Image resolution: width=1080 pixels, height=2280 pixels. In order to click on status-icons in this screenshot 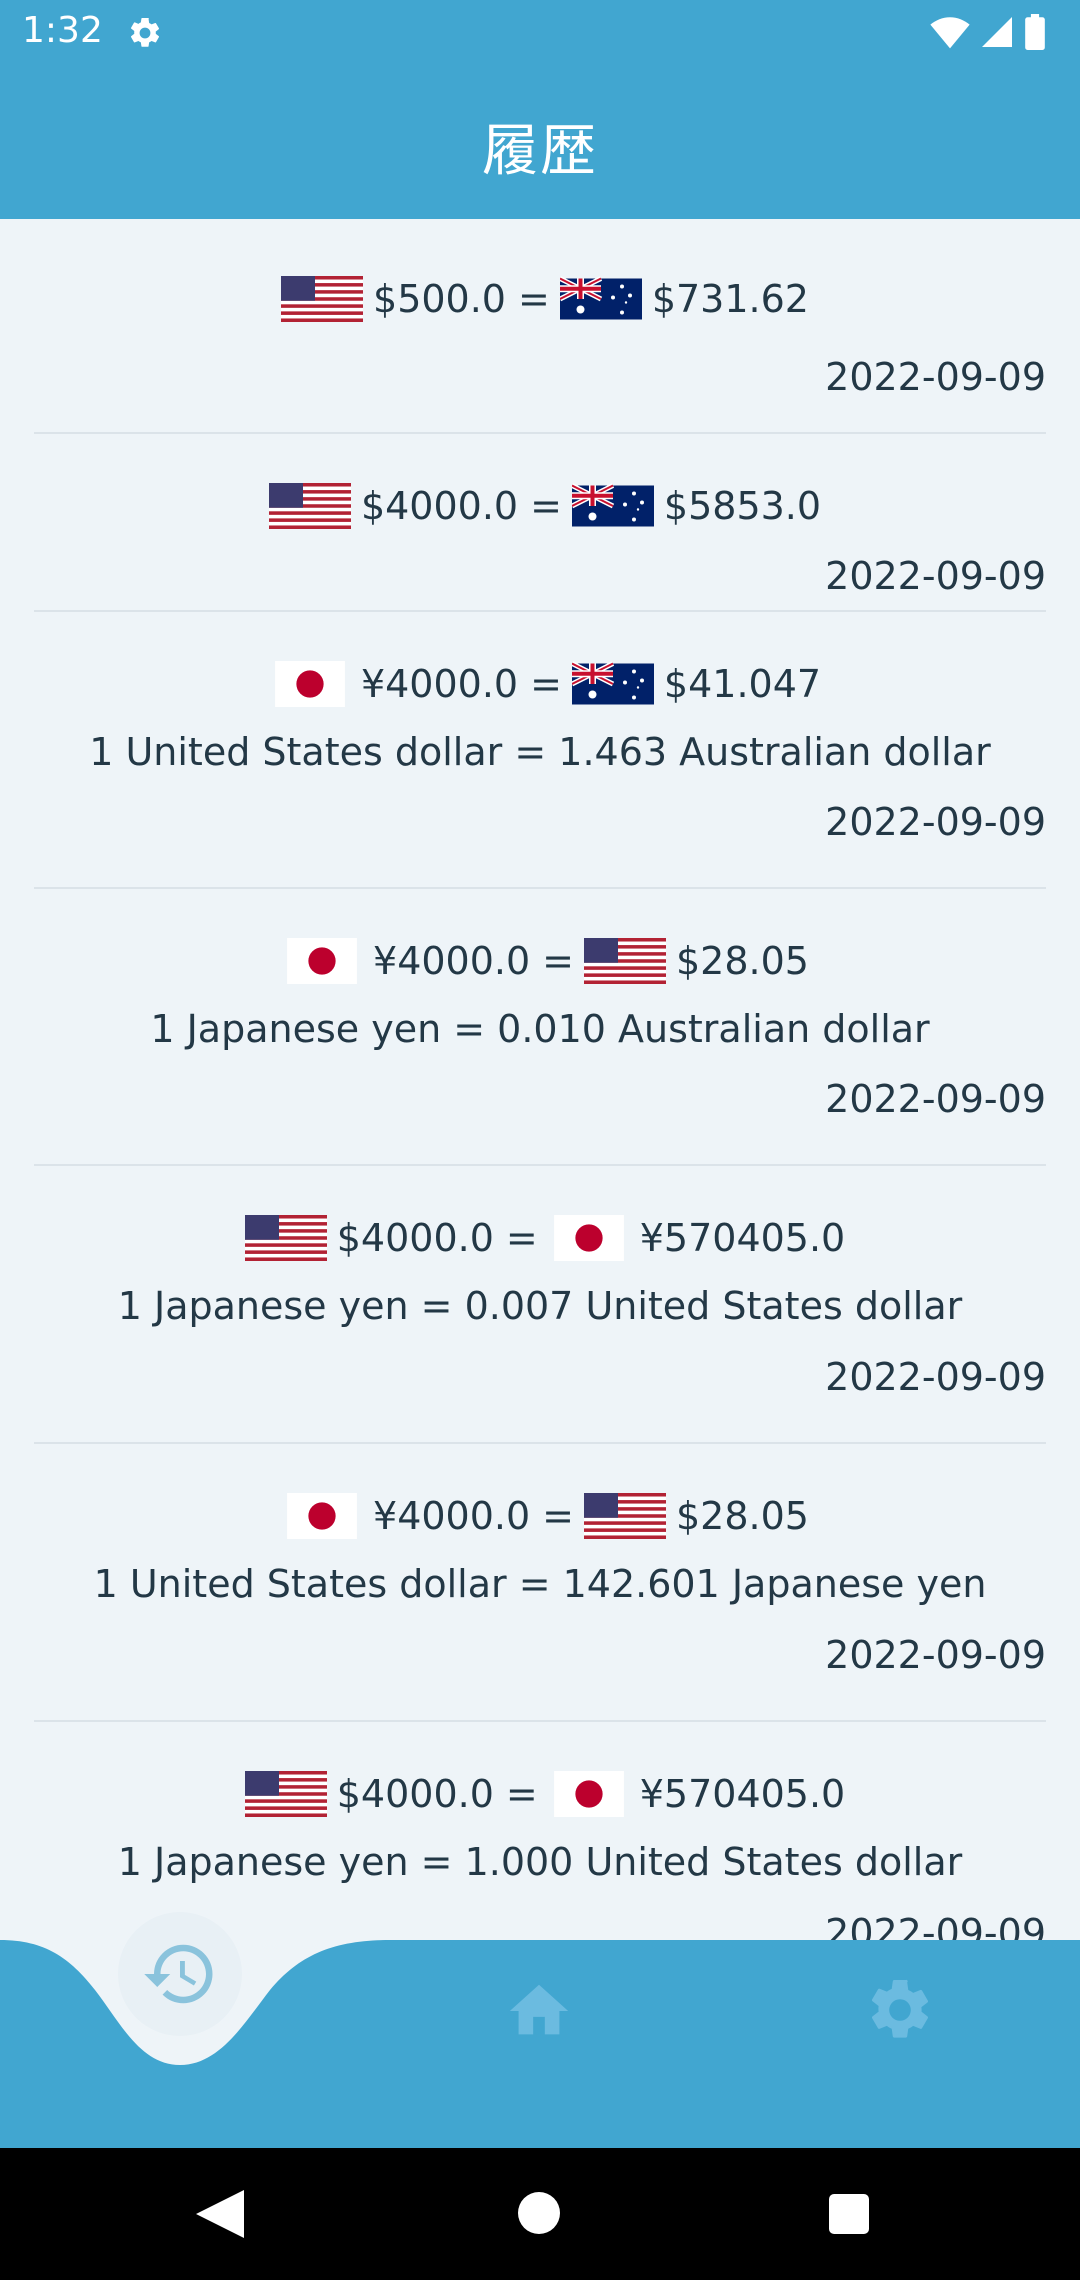, I will do `click(986, 33)`.